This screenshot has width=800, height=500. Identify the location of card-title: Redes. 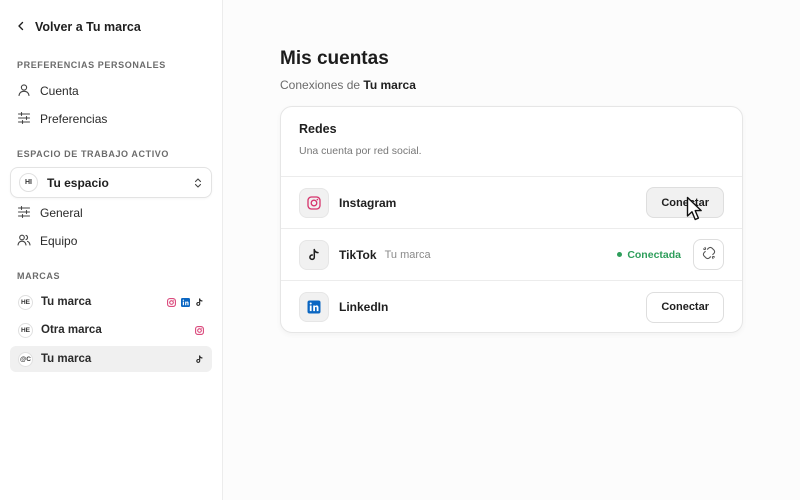
(318, 129).